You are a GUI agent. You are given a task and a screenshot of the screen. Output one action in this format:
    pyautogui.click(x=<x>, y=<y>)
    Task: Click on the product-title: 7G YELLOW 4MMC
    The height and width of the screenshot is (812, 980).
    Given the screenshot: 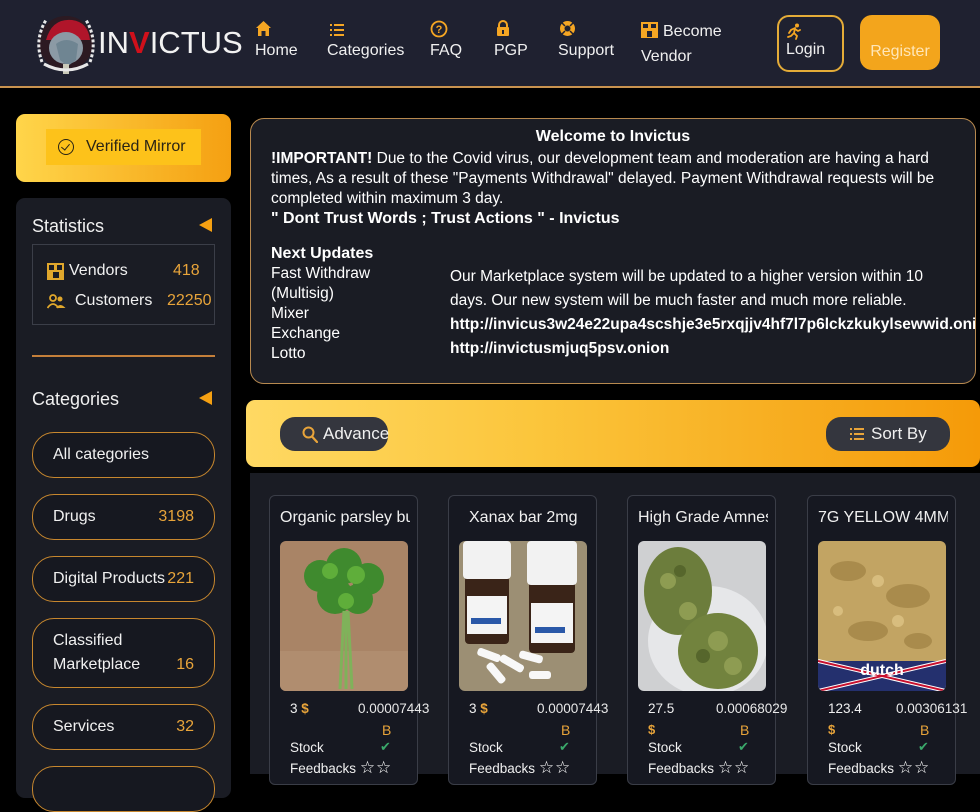 What is the action you would take?
    pyautogui.click(x=883, y=518)
    